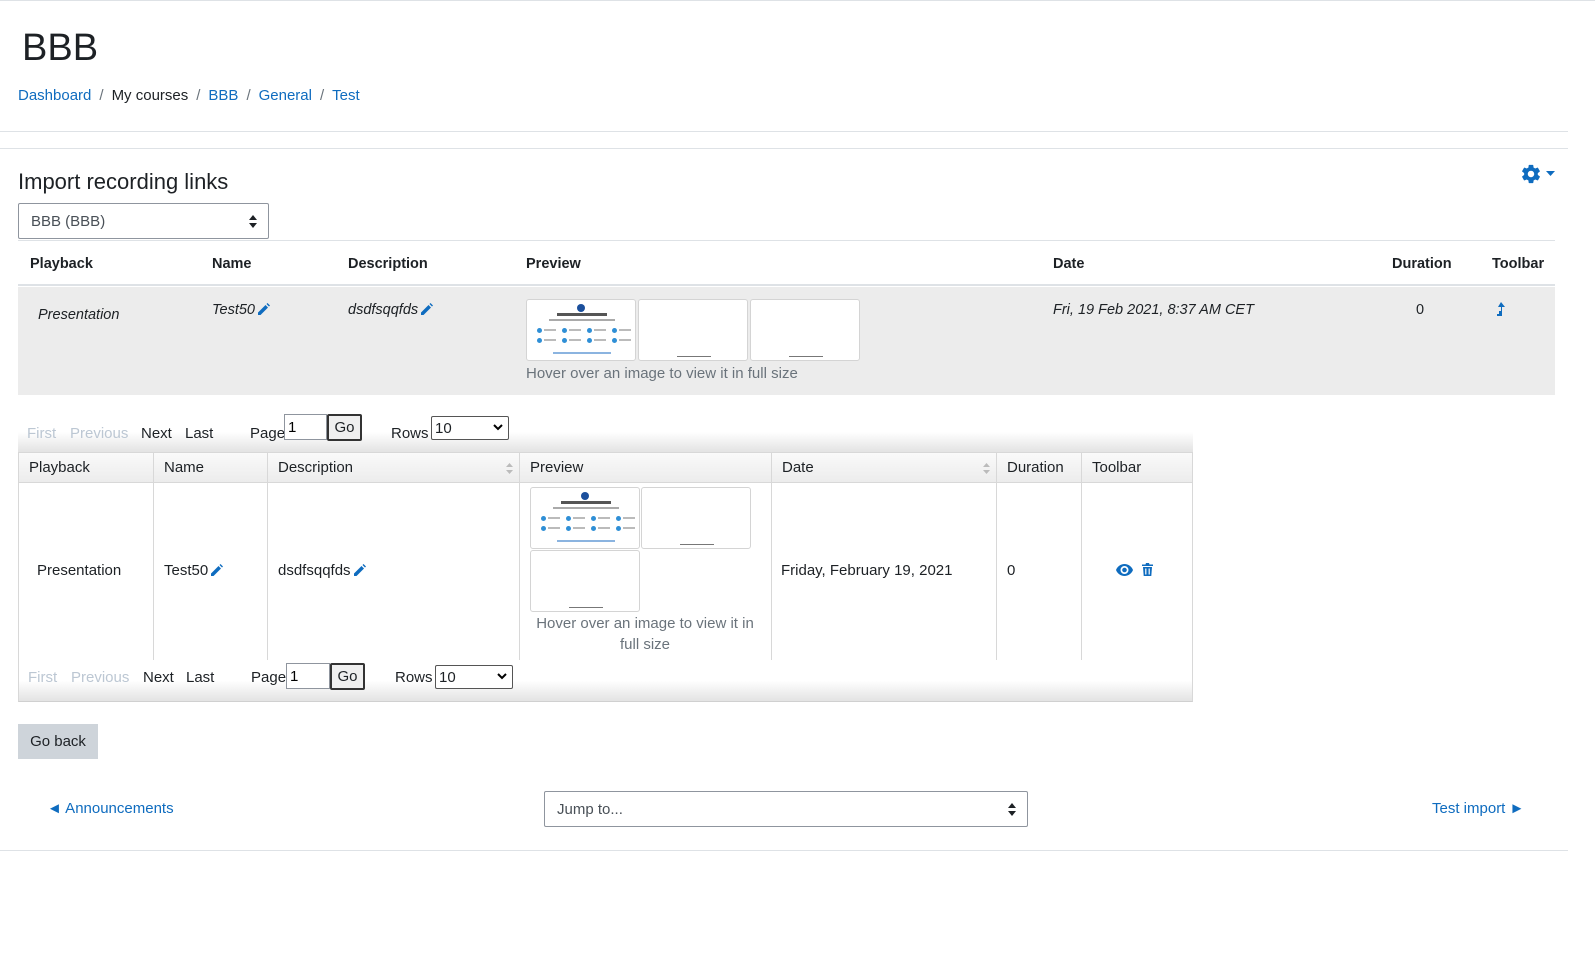 The height and width of the screenshot is (961, 1595). Describe the element at coordinates (68, 221) in the screenshot. I see `course-select-value: BBB (BBB)` at that location.